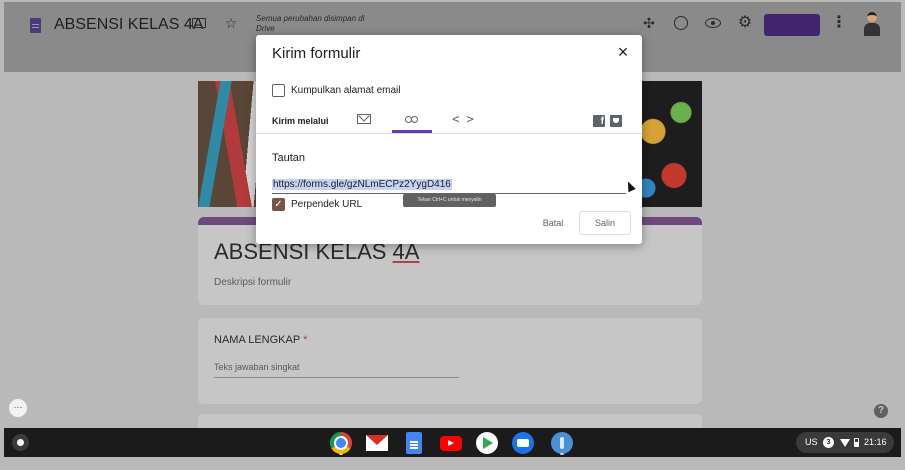 The image size is (905, 470). Describe the element at coordinates (346, 90) in the screenshot. I see `collect-email-label: Kumpulkan alamat email` at that location.